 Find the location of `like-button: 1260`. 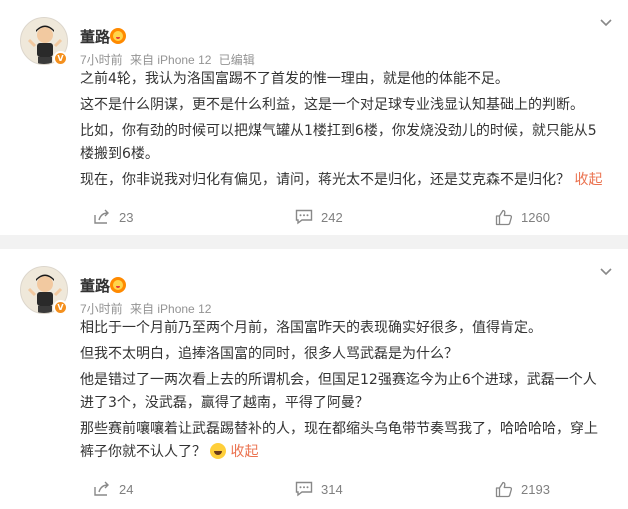

like-button: 1260 is located at coordinates (522, 217).